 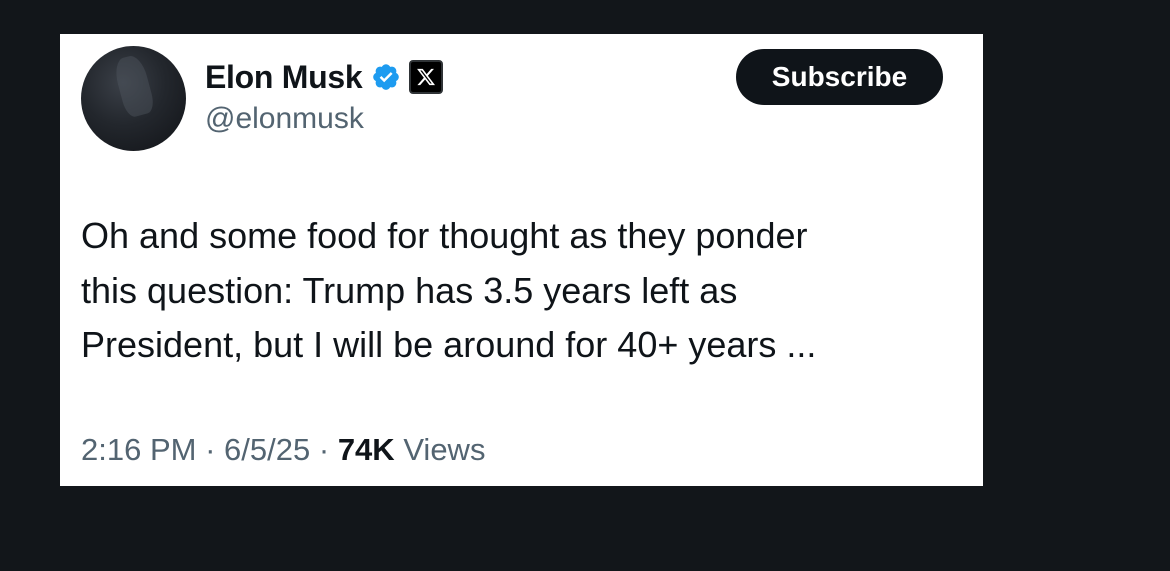 I want to click on views-label: Views, so click(x=444, y=449).